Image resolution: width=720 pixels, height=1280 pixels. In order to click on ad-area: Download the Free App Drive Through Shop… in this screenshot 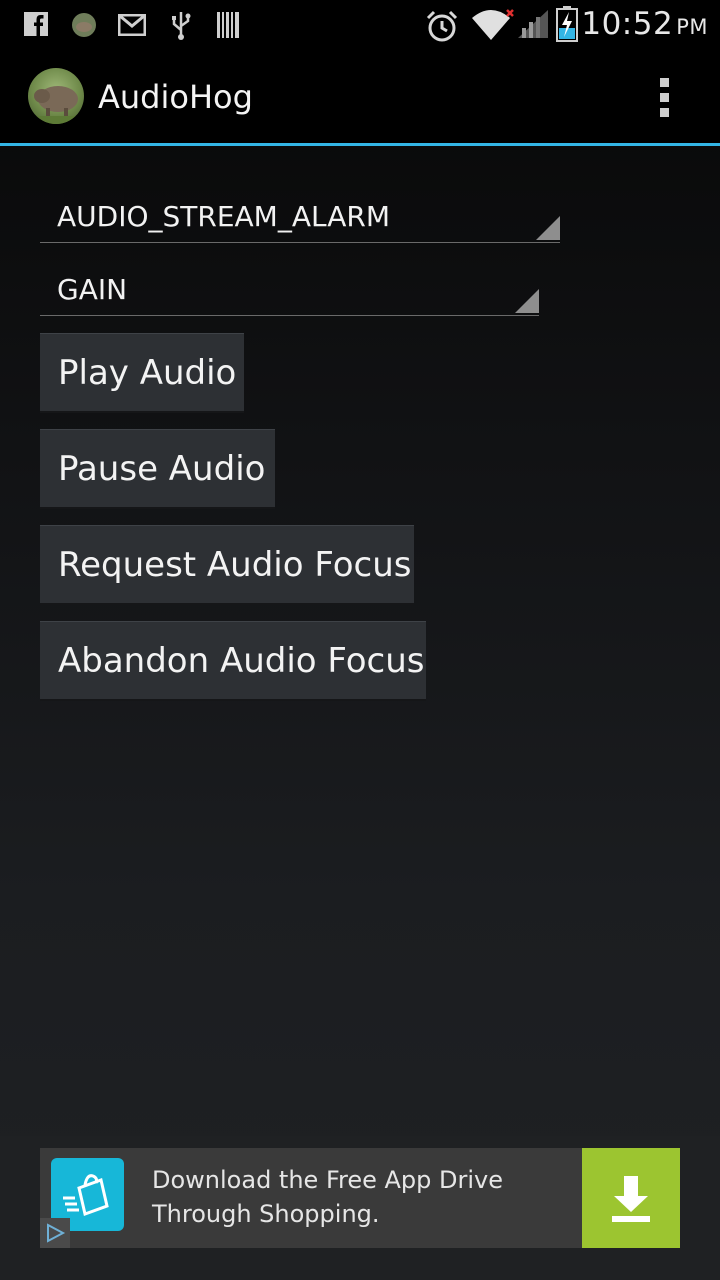, I will do `click(360, 1208)`.